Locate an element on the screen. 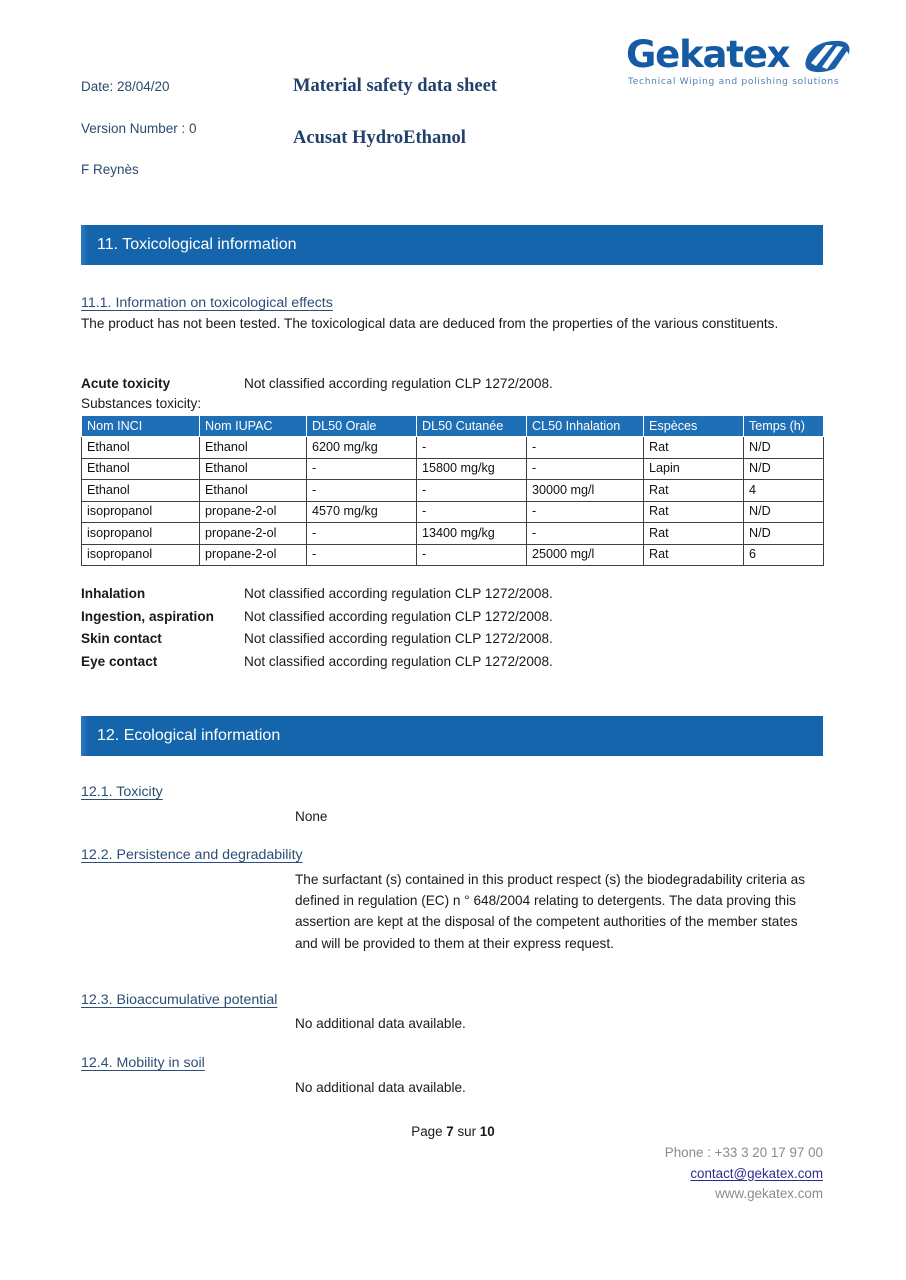  contact-email-link: contact@gekatex.com is located at coordinates (744, 1174).